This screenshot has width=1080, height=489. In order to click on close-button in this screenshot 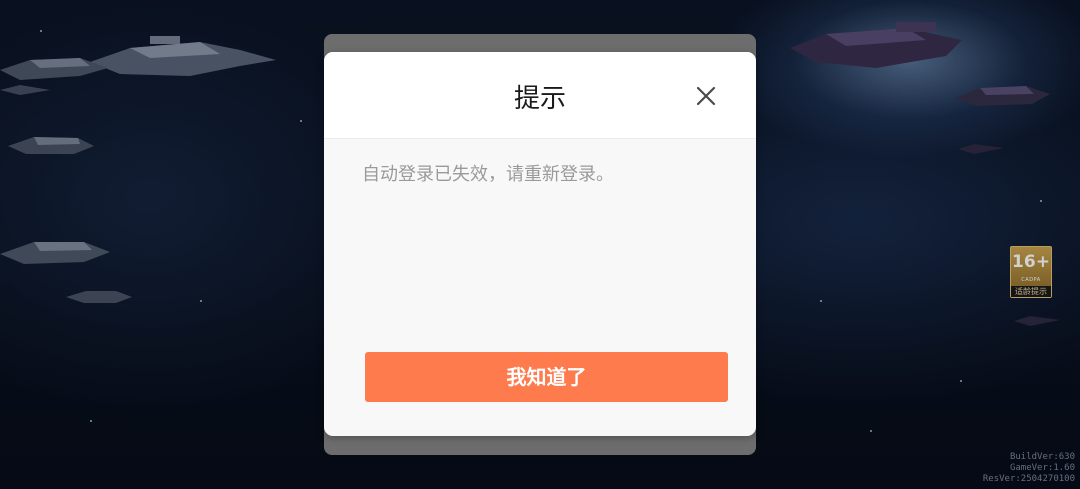, I will do `click(706, 96)`.